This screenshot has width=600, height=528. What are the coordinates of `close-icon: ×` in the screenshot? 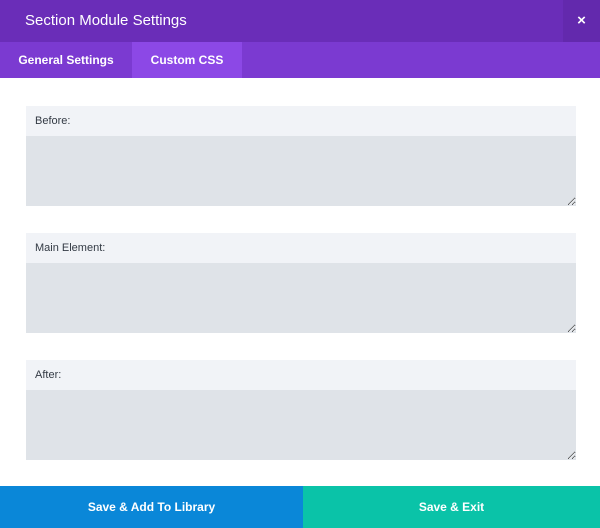 It's located at (581, 20).